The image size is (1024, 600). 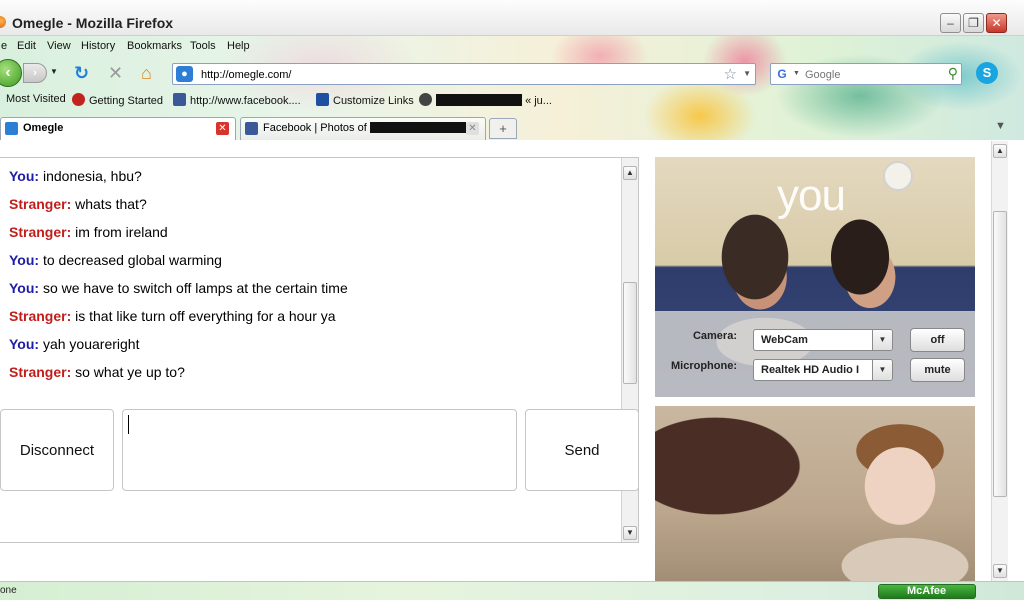 I want to click on menu-tools: Tools, so click(x=203, y=46).